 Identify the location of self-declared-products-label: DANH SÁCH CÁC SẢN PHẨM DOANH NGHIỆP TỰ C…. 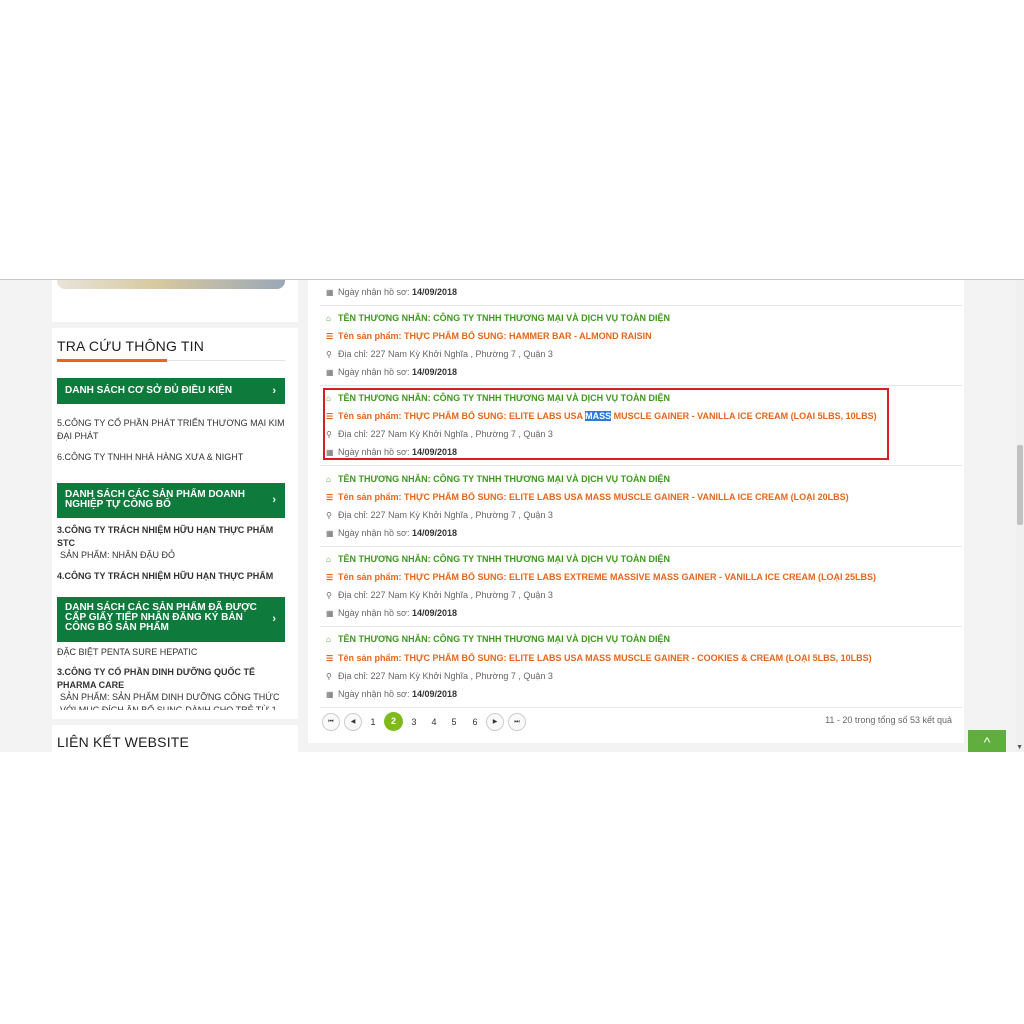
(155, 499).